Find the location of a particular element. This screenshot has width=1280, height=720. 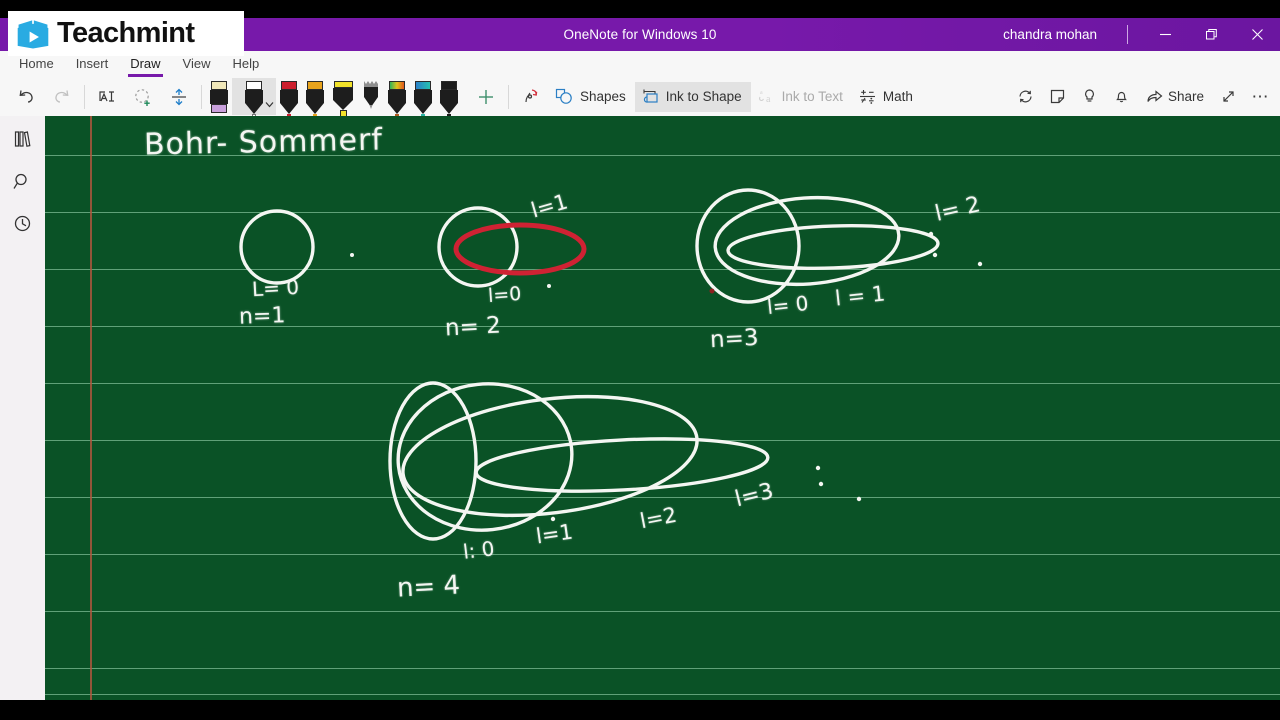

teachmint-branding: Teachmint is located at coordinates (126, 33).